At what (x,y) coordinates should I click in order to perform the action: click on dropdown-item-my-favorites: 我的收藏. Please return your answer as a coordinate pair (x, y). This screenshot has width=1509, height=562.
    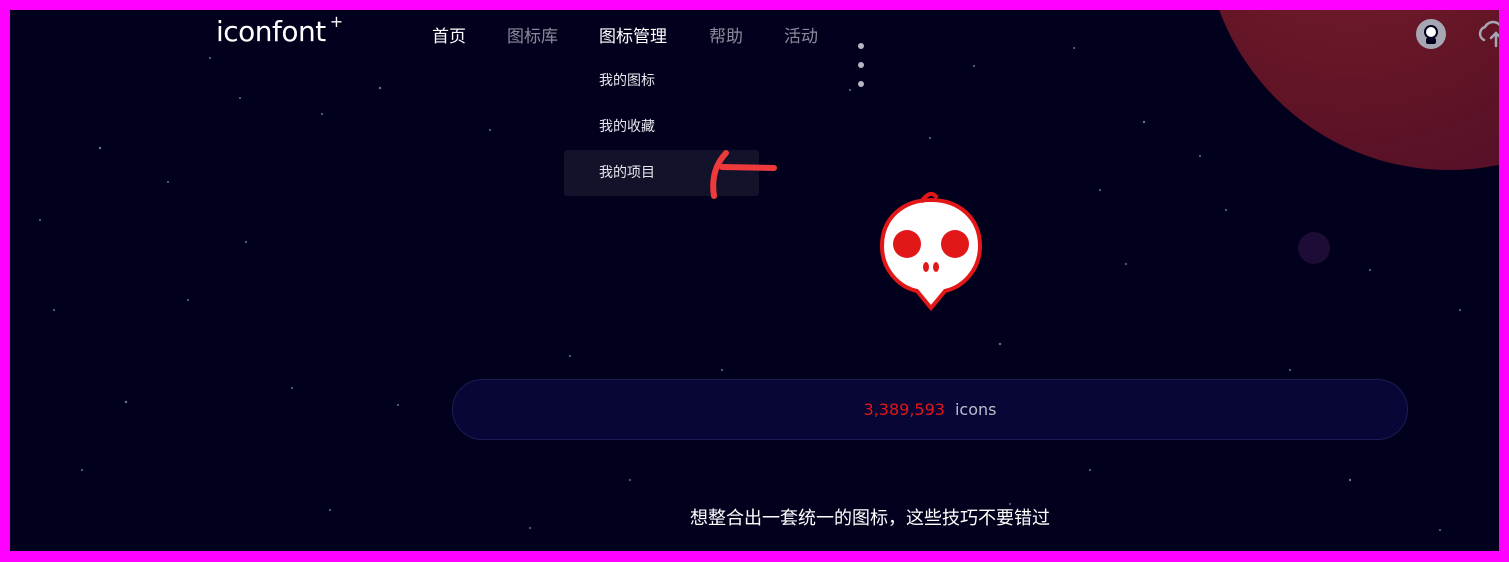
    Looking at the image, I should click on (639, 127).